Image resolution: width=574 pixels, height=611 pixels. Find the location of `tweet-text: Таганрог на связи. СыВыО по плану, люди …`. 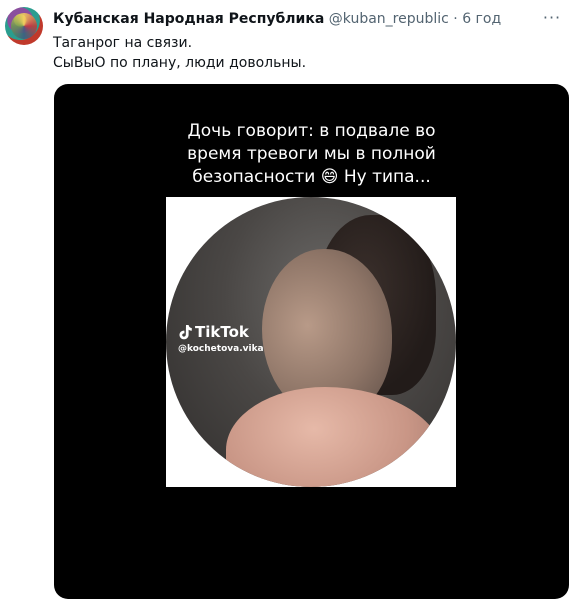

tweet-text: Таганрог на связи. СыВыО по плану, люди … is located at coordinates (179, 53).